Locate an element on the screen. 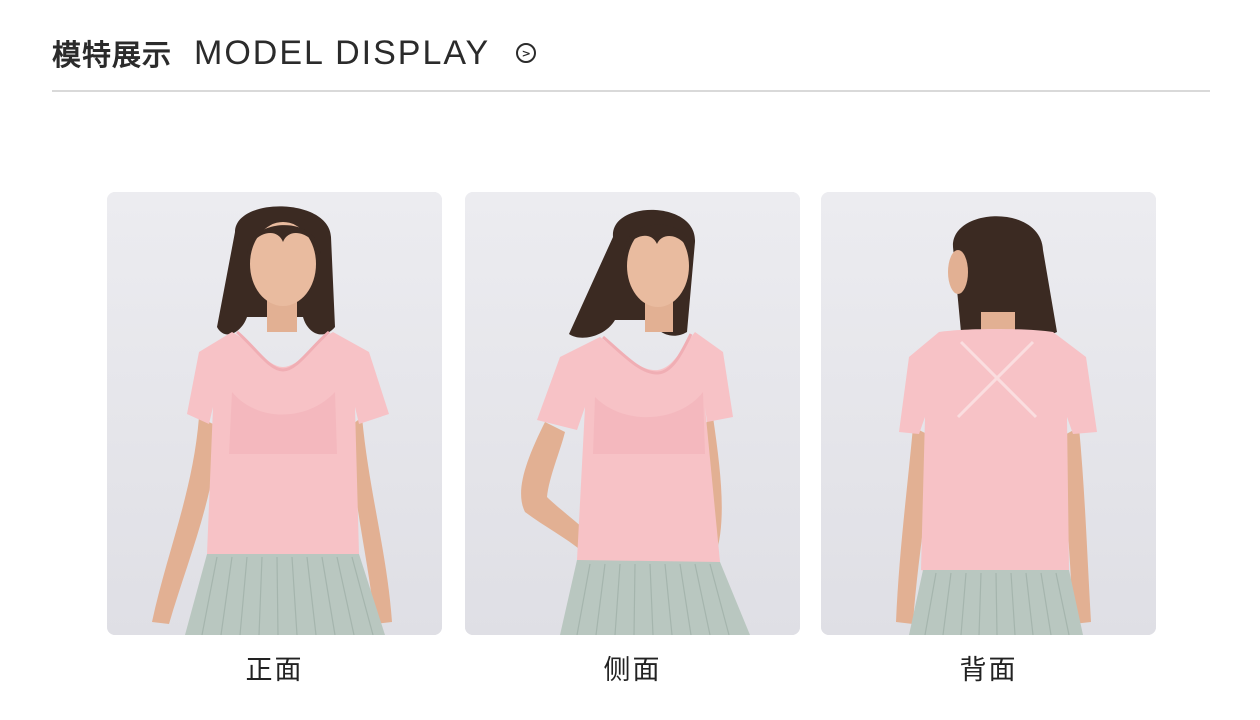  section-header: 模特展示 MODEL DISPLAY > is located at coordinates (294, 53).